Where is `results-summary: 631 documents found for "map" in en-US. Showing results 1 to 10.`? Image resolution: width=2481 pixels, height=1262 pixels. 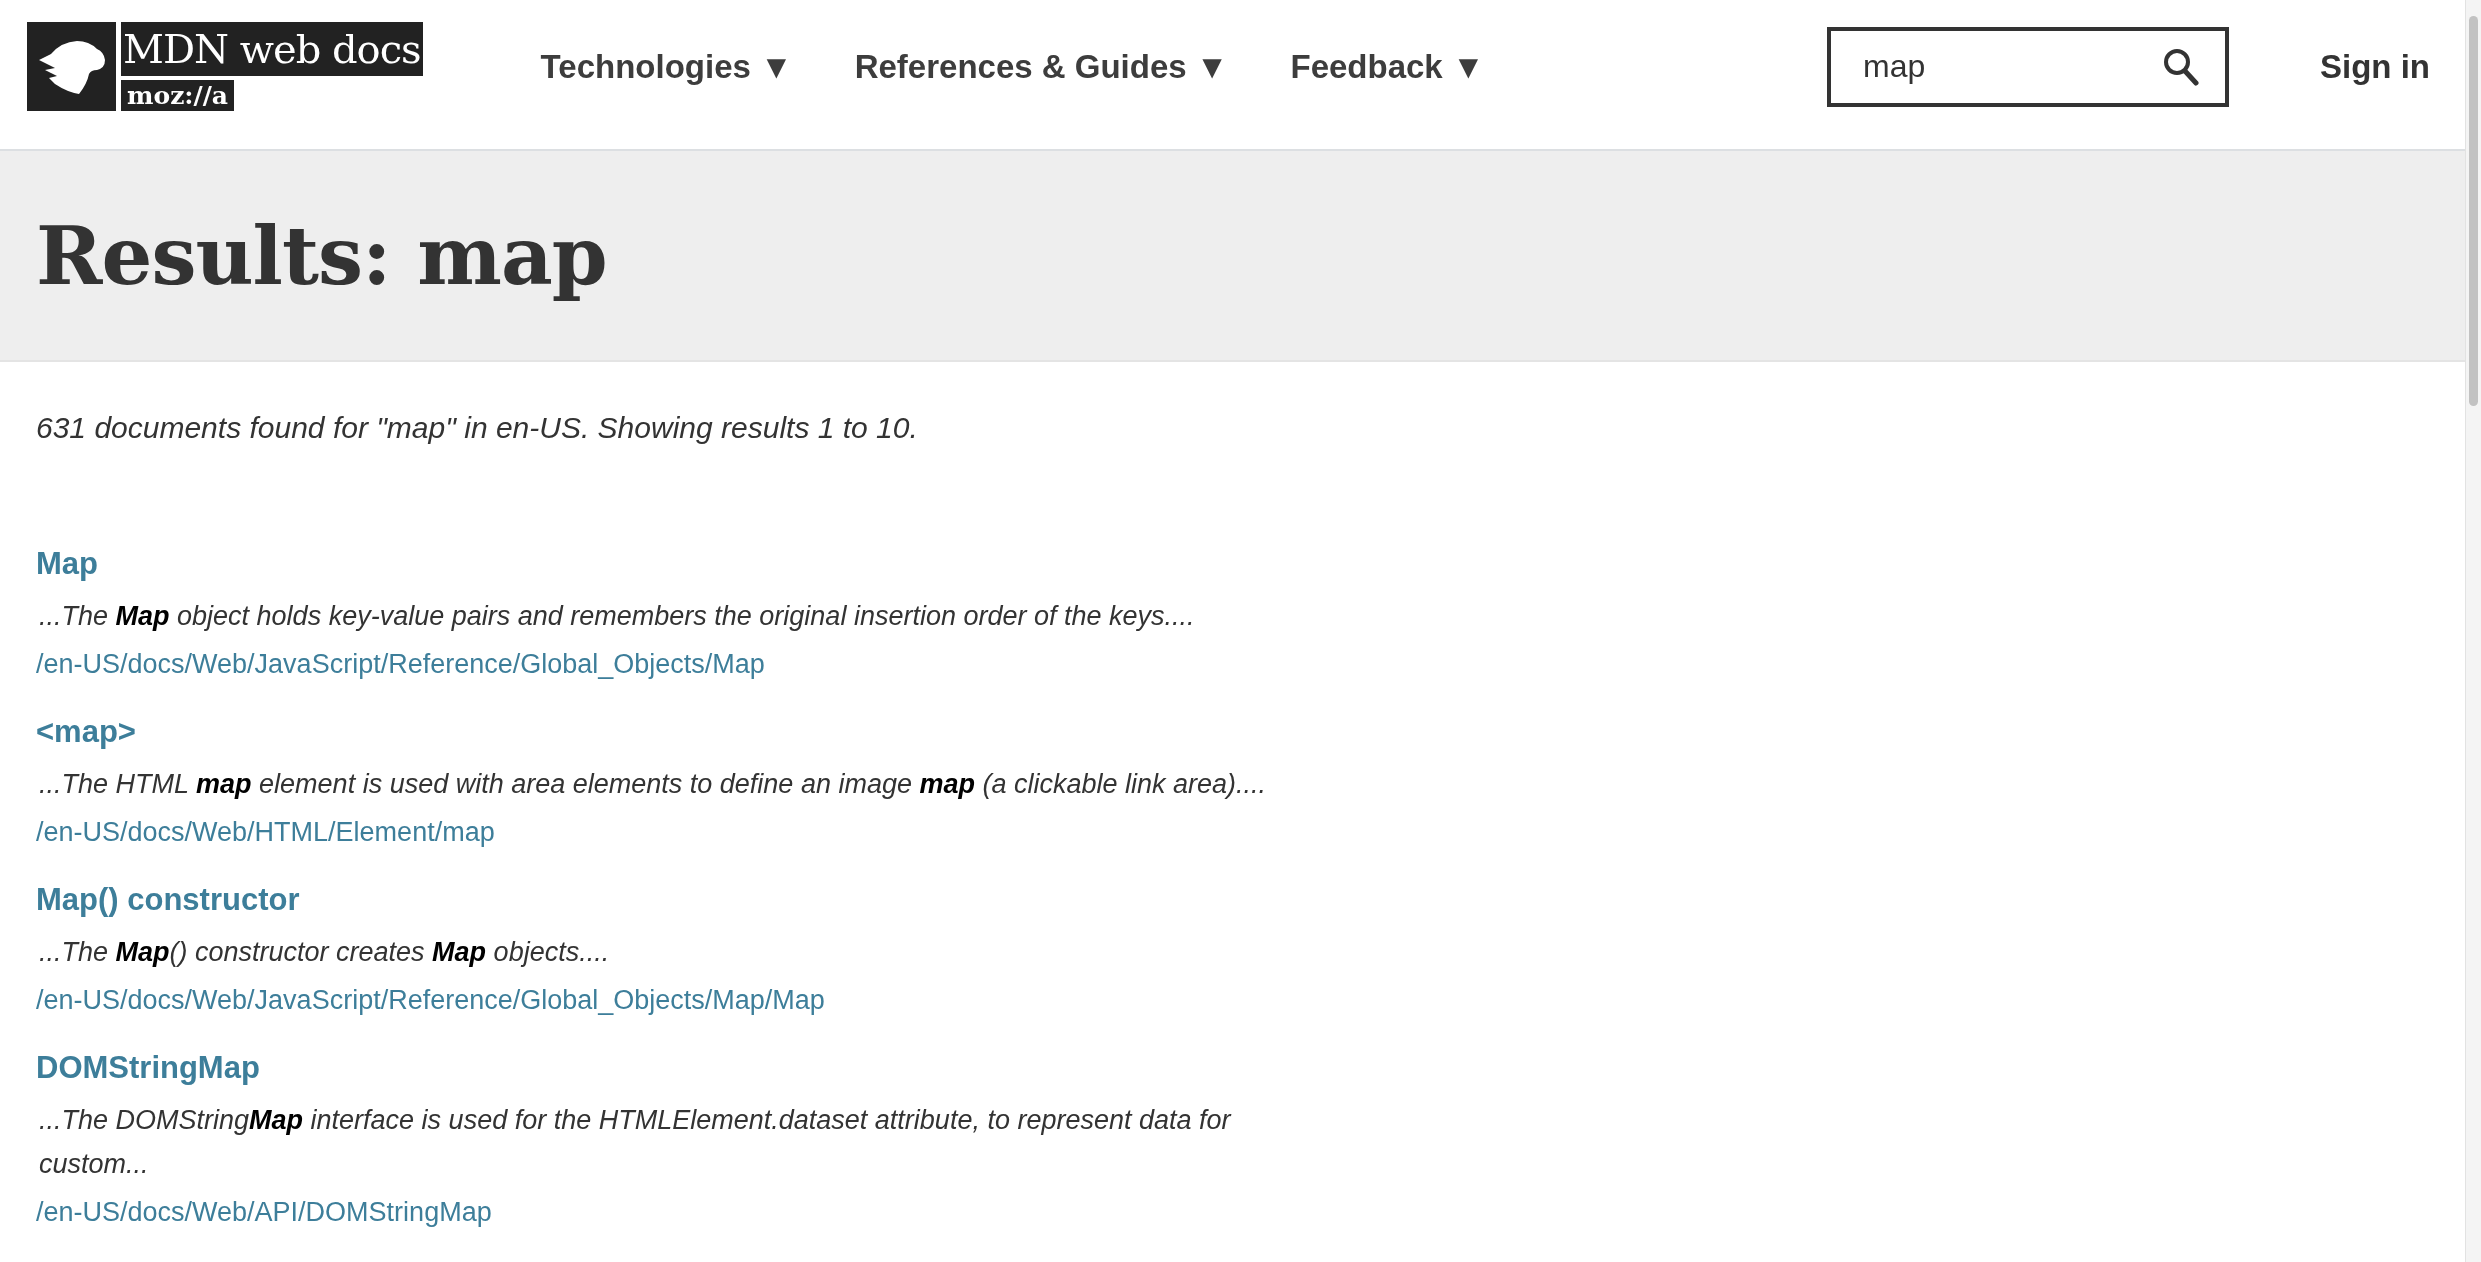
results-summary: 631 documents found for "map" in en-US. Showing results 1 to 10. is located at coordinates (477, 428).